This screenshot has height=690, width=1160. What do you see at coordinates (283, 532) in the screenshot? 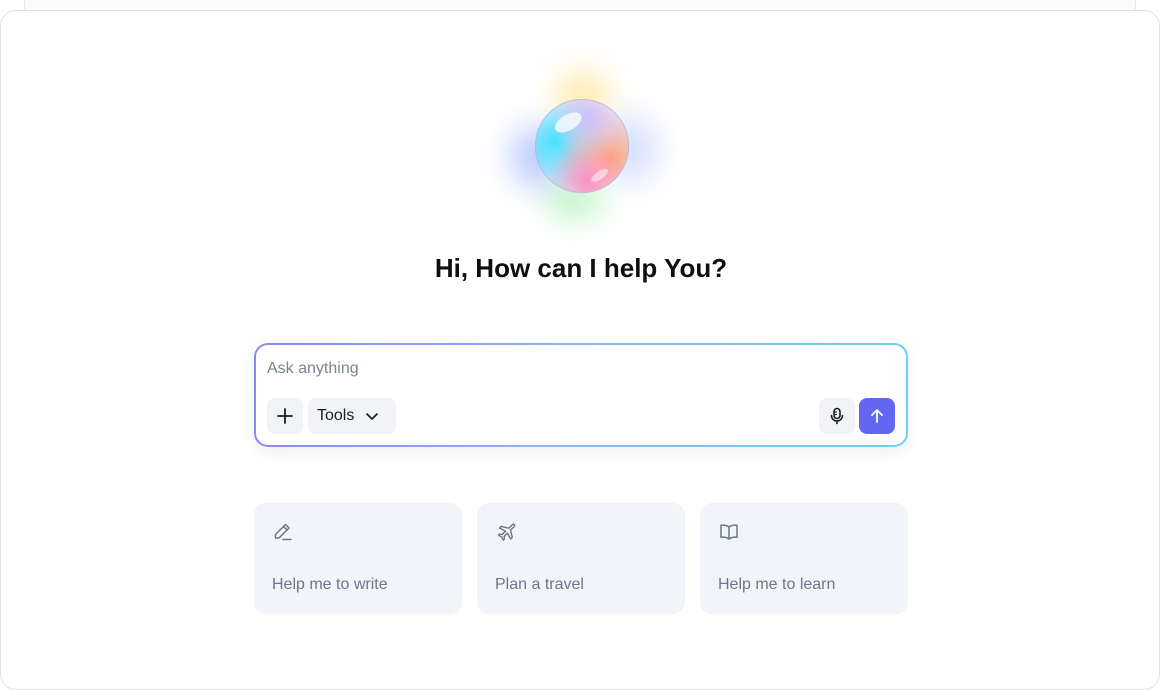
I see `pencil-icon` at bounding box center [283, 532].